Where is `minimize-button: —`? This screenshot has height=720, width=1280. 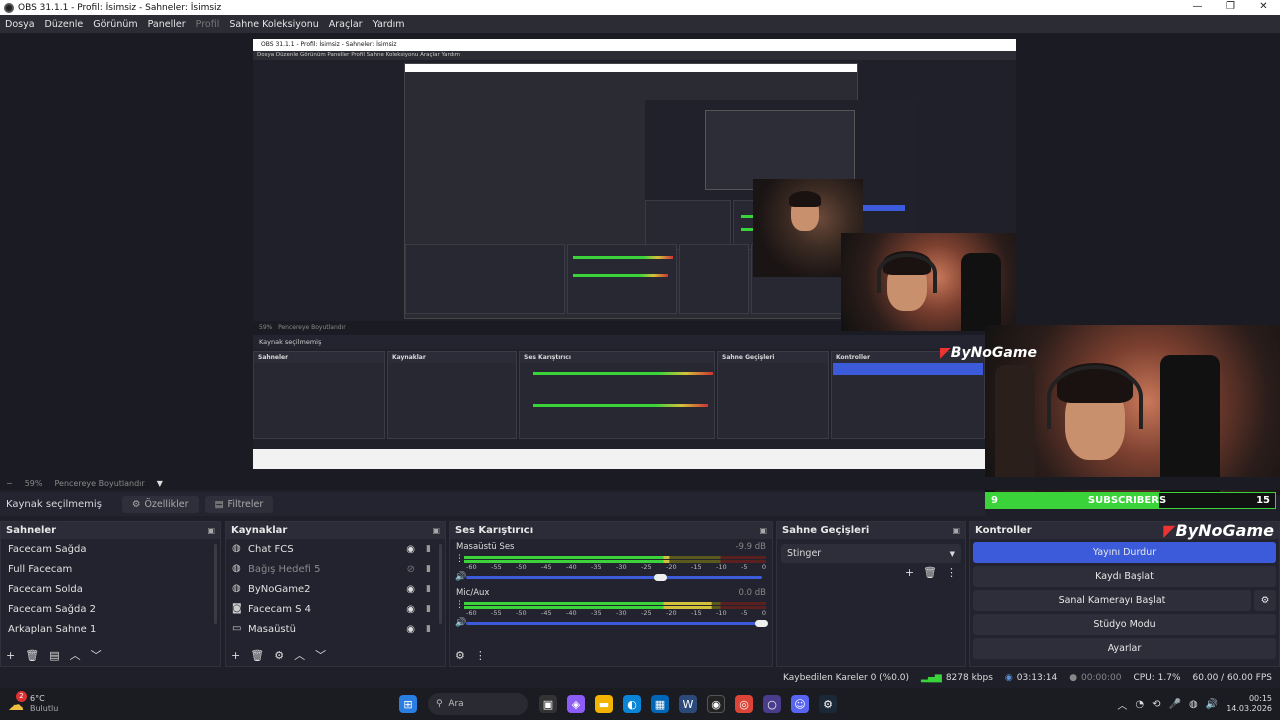
minimize-button: — is located at coordinates (1197, 7).